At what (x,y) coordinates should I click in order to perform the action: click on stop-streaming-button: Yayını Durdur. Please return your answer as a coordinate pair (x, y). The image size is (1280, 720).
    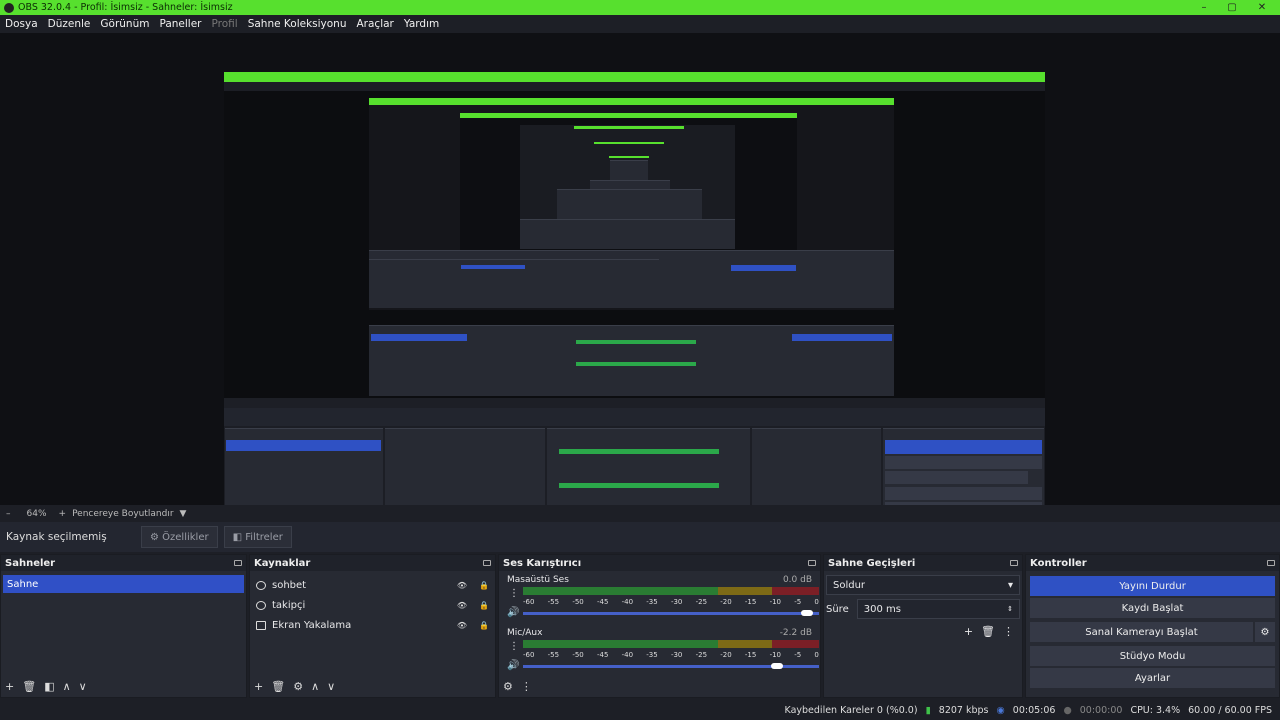
    Looking at the image, I should click on (1152, 586).